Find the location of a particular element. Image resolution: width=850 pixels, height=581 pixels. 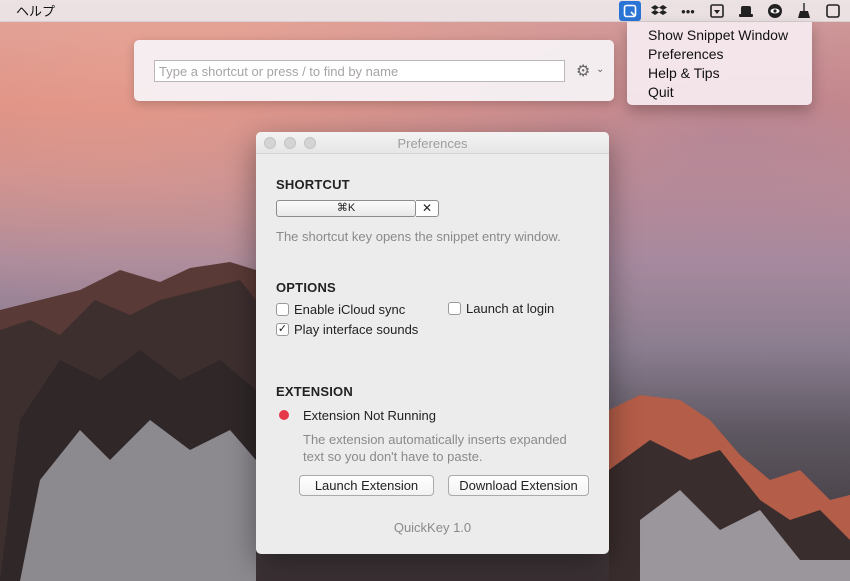

status-dot-icon is located at coordinates (284, 415).